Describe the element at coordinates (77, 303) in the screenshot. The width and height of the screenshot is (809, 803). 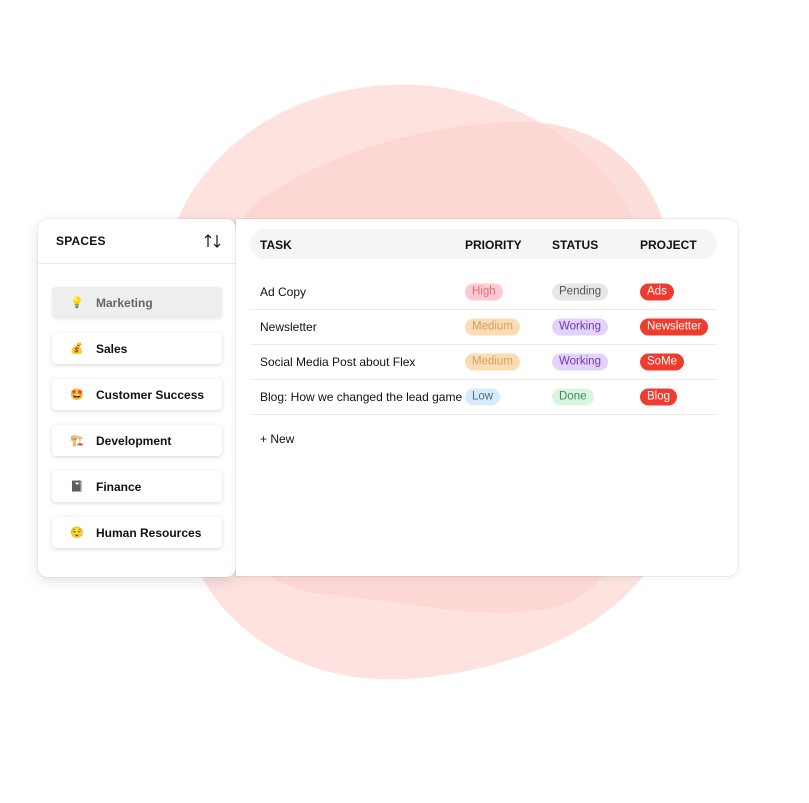
I see `lightbulb-icon: 💡` at that location.